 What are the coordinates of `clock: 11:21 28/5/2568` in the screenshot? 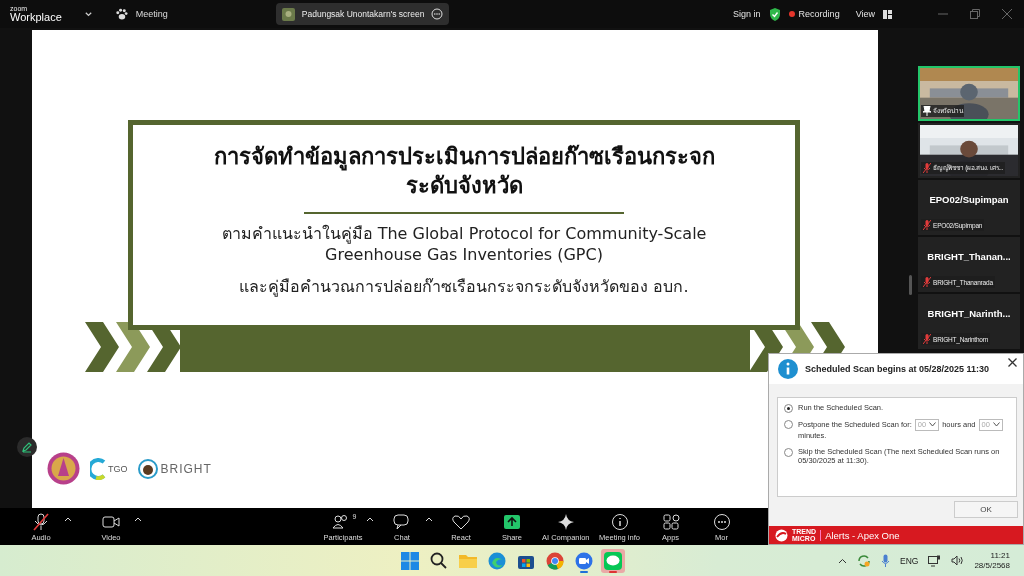 It's located at (992, 560).